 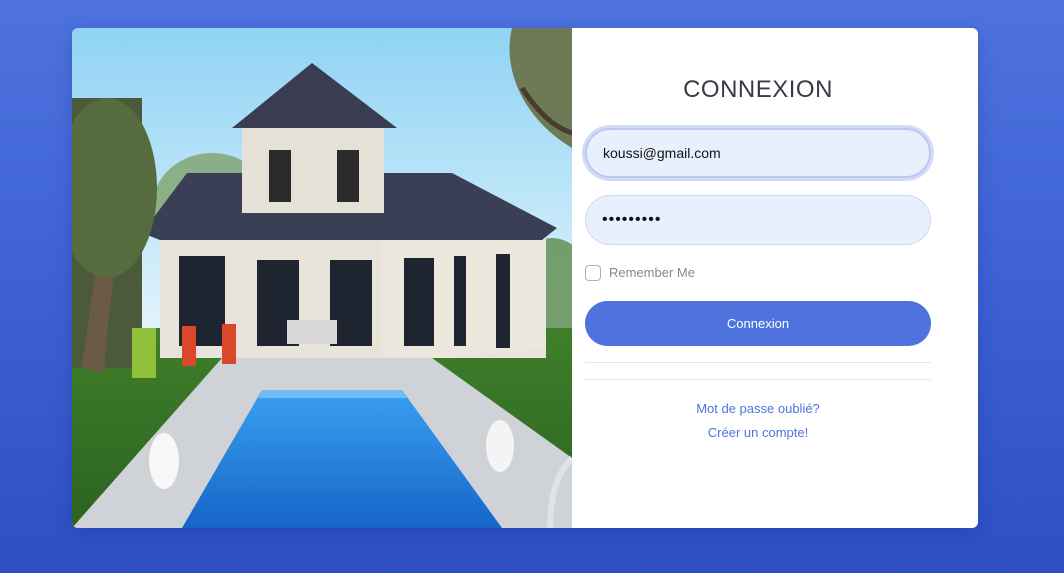 What do you see at coordinates (758, 153) in the screenshot?
I see `email-field: koussi@gmail.com` at bounding box center [758, 153].